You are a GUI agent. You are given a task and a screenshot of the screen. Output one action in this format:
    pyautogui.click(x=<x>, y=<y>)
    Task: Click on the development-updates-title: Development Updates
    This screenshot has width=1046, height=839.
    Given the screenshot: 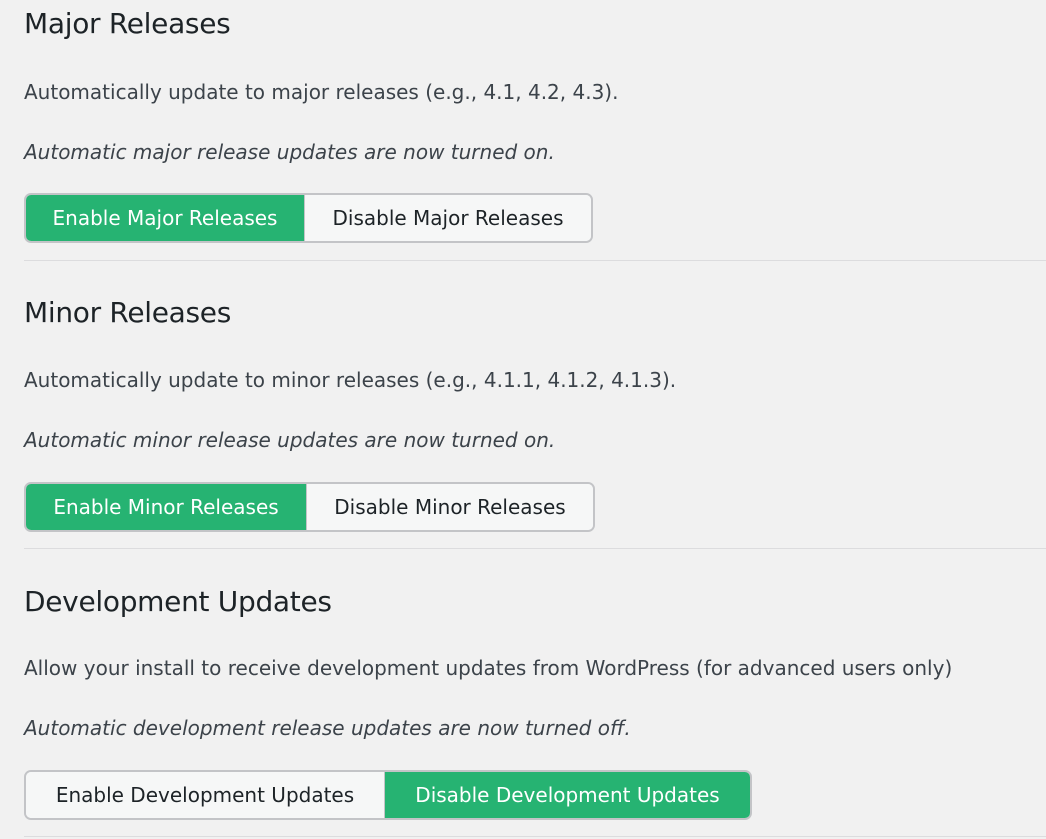 What is the action you would take?
    pyautogui.click(x=178, y=601)
    